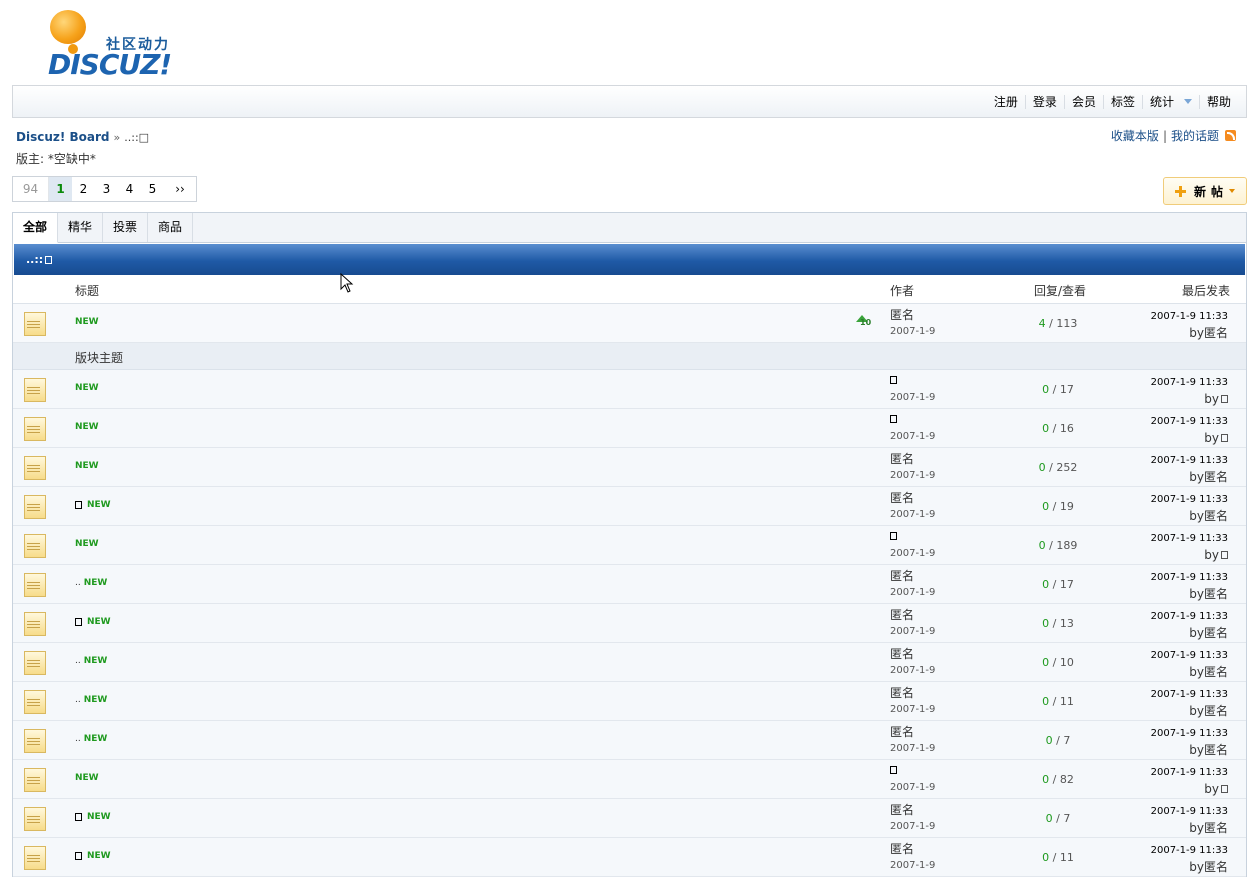 Image resolution: width=1260 pixels, height=877 pixels. I want to click on view-count: 7, so click(1067, 818).